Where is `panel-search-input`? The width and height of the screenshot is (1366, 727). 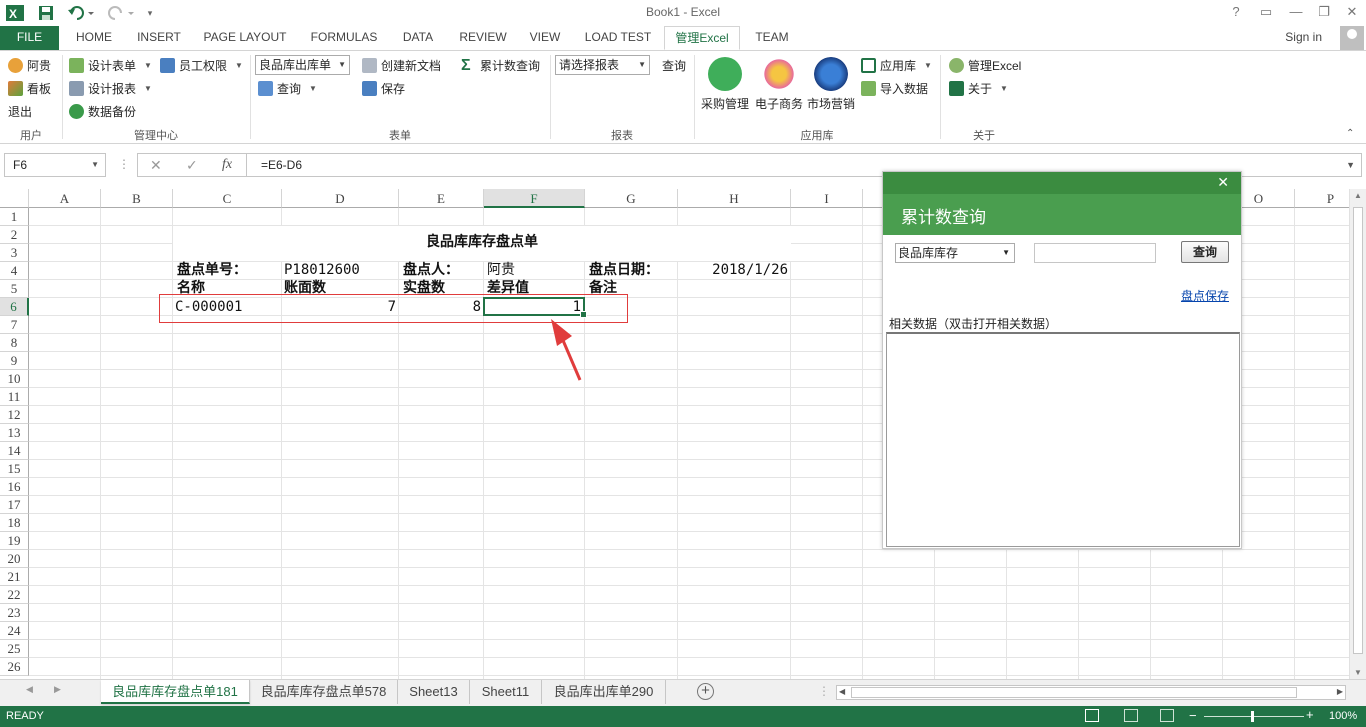
panel-search-input is located at coordinates (1095, 253).